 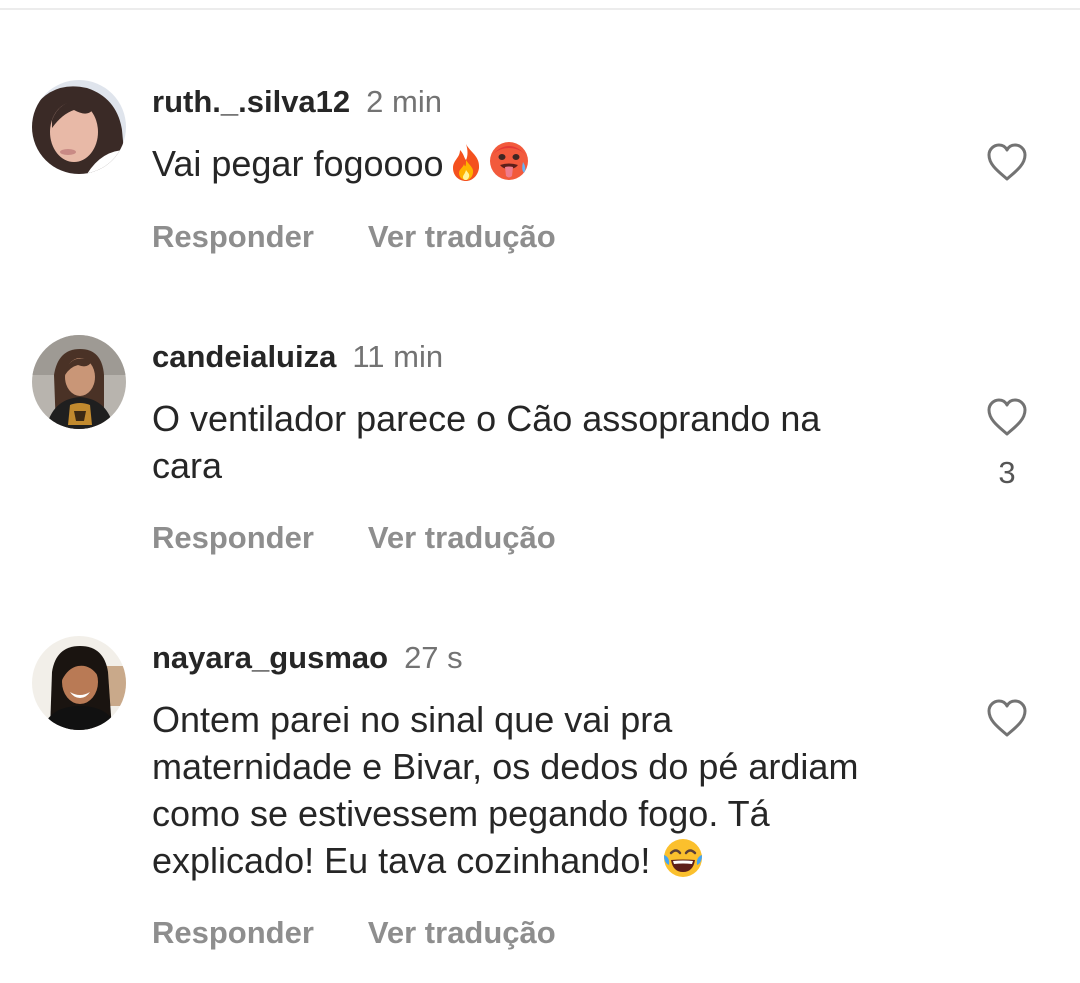 I want to click on comment-header: ruth._.silva12 2 min, so click(x=297, y=106).